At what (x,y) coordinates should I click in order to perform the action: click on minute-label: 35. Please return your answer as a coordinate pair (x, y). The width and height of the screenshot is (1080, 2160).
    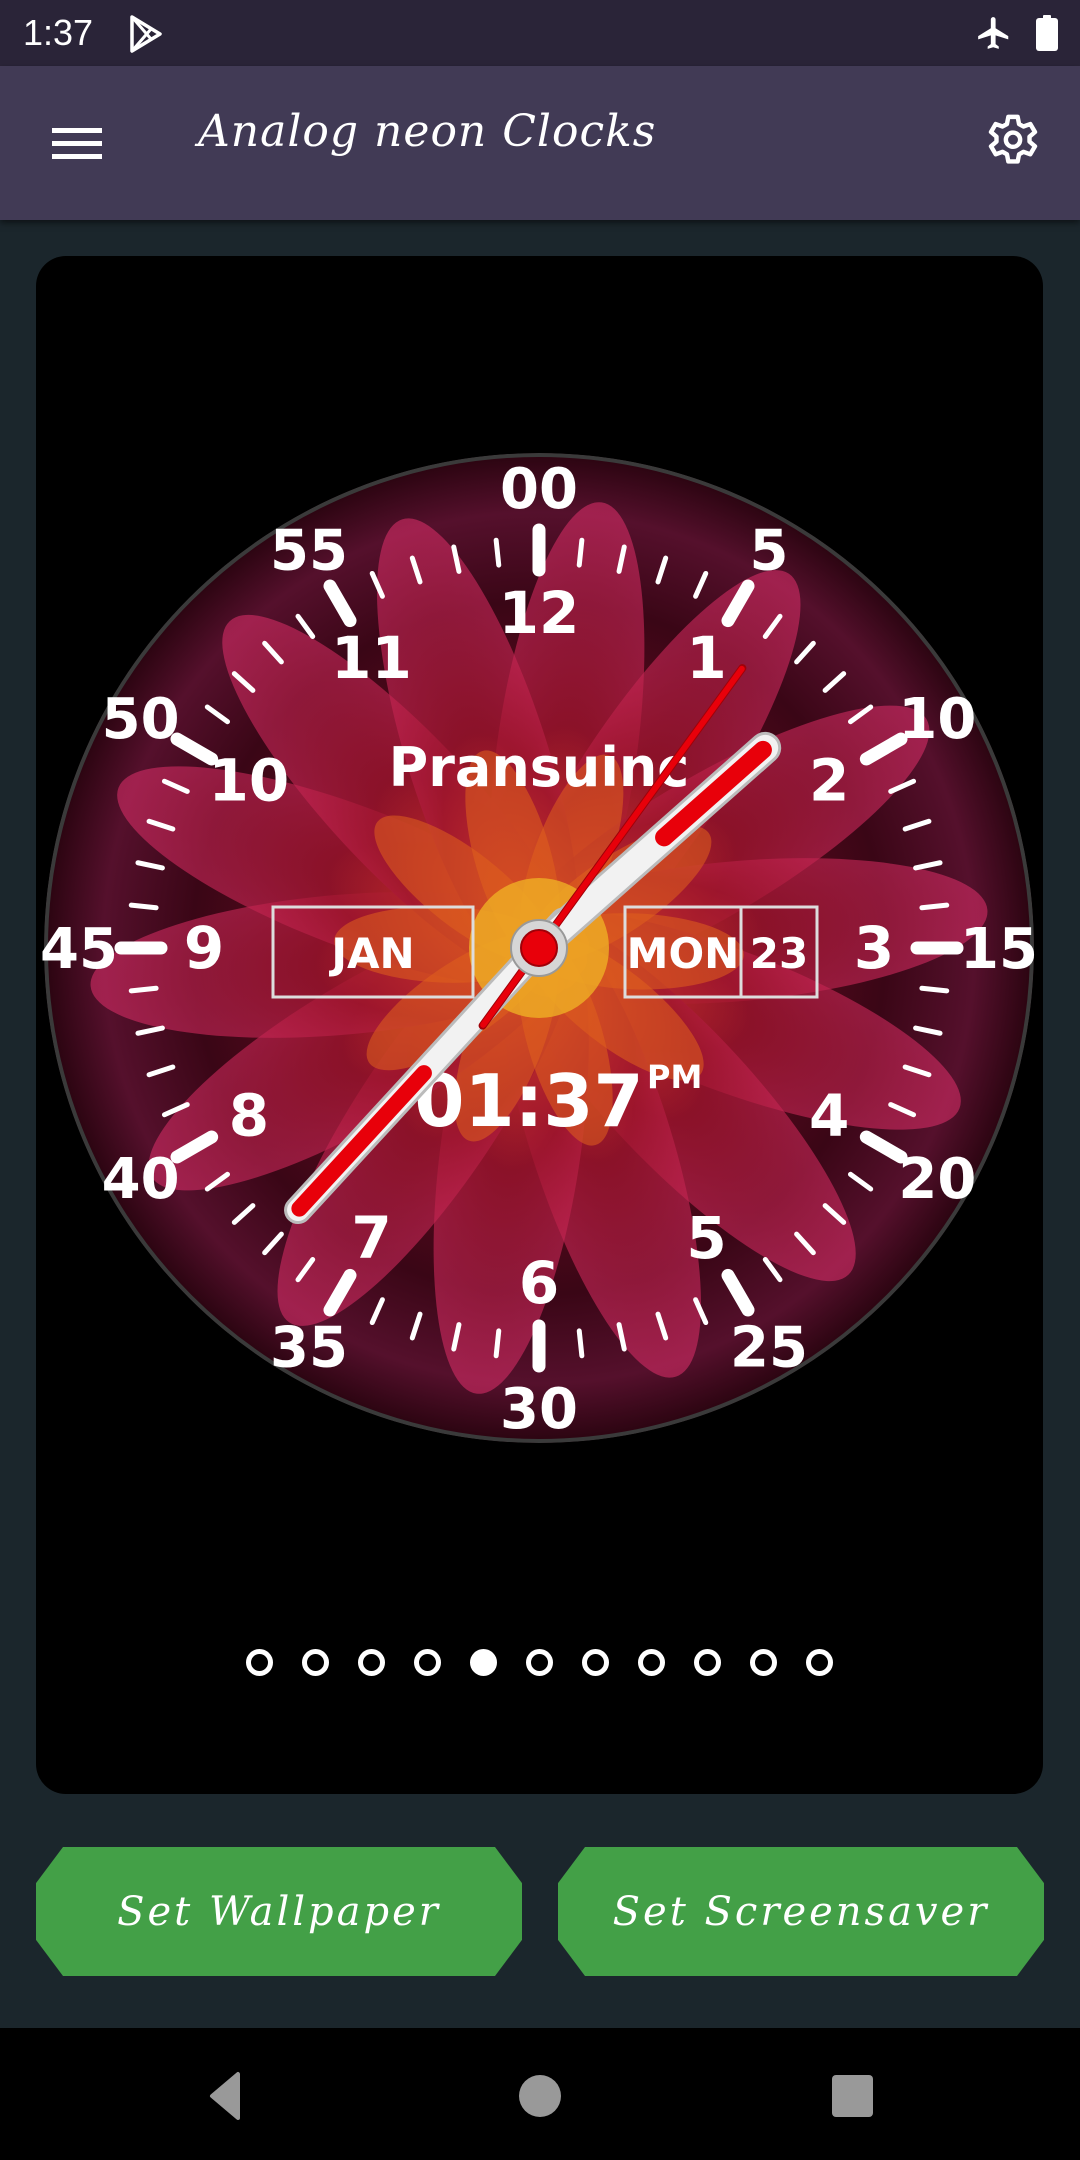
    Looking at the image, I should click on (309, 1347).